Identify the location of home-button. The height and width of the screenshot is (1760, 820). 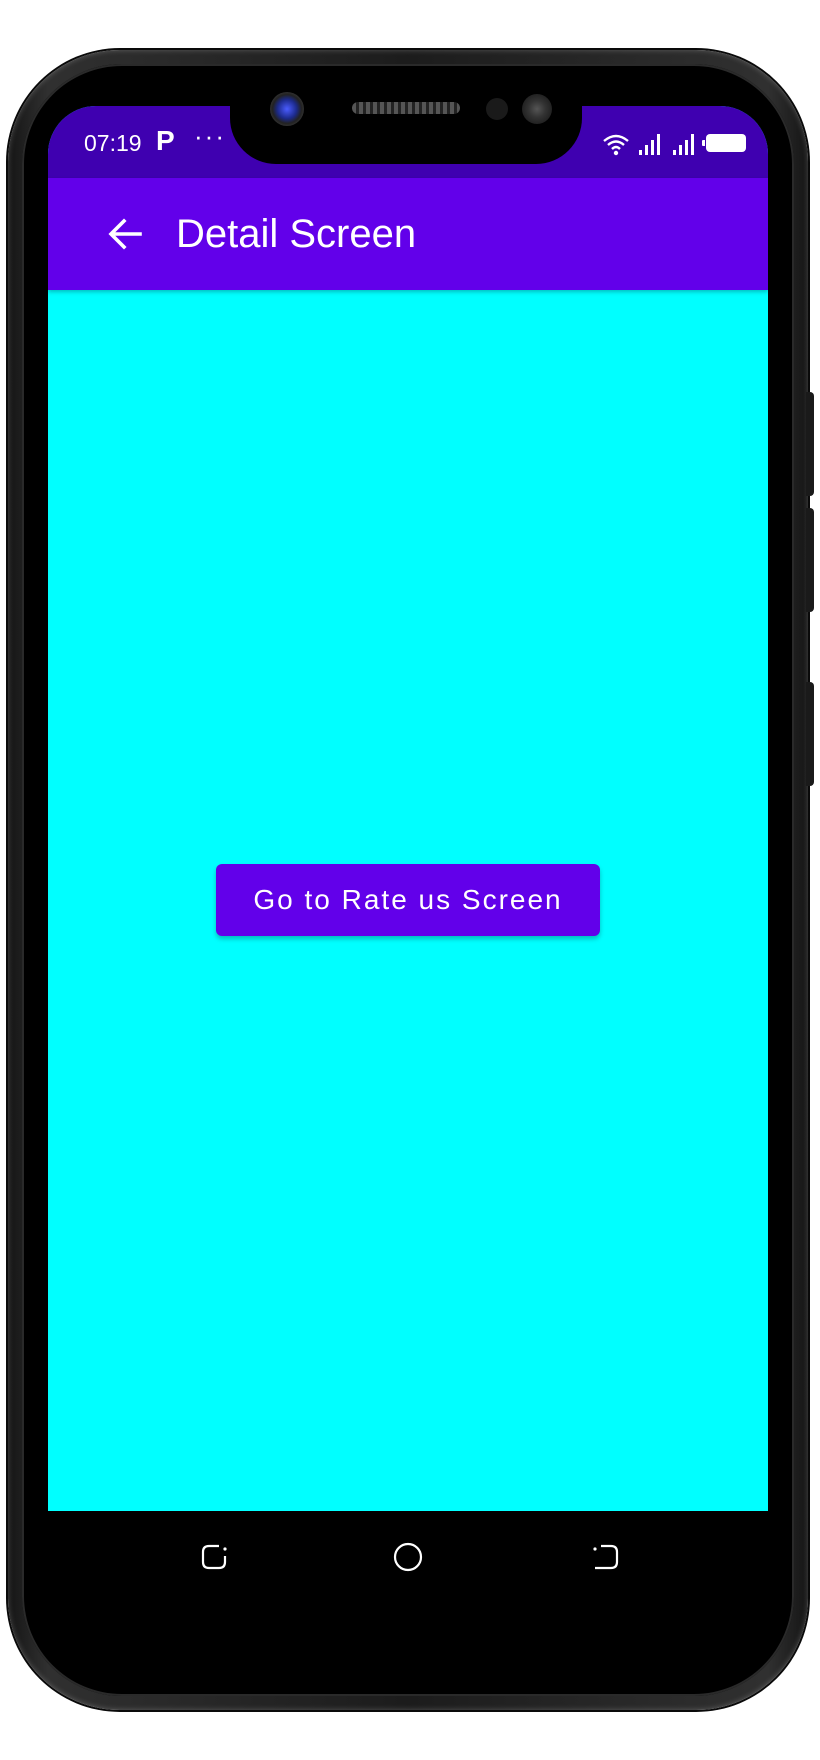
(408, 1557).